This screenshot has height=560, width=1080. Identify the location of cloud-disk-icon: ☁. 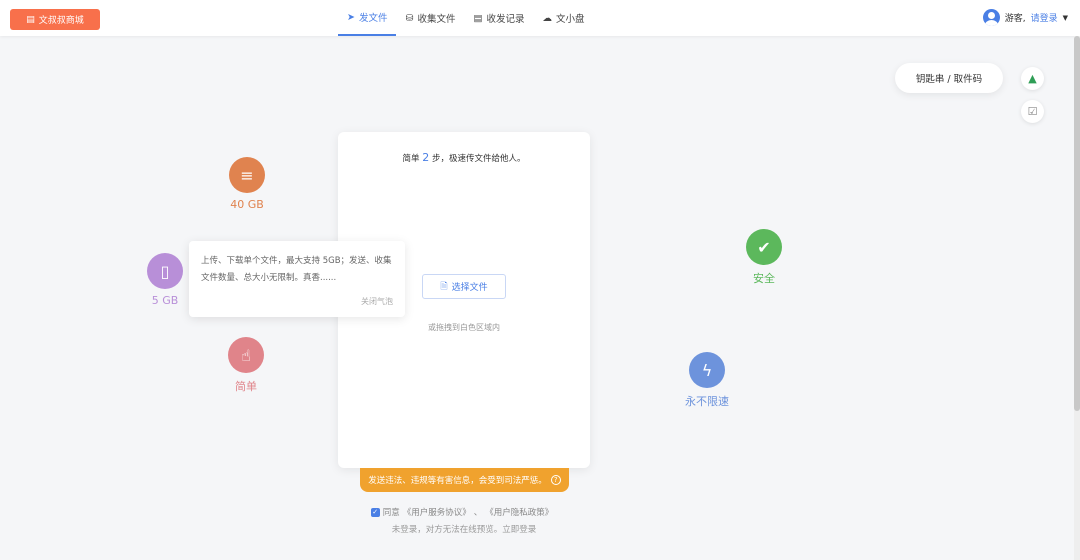
(547, 18).